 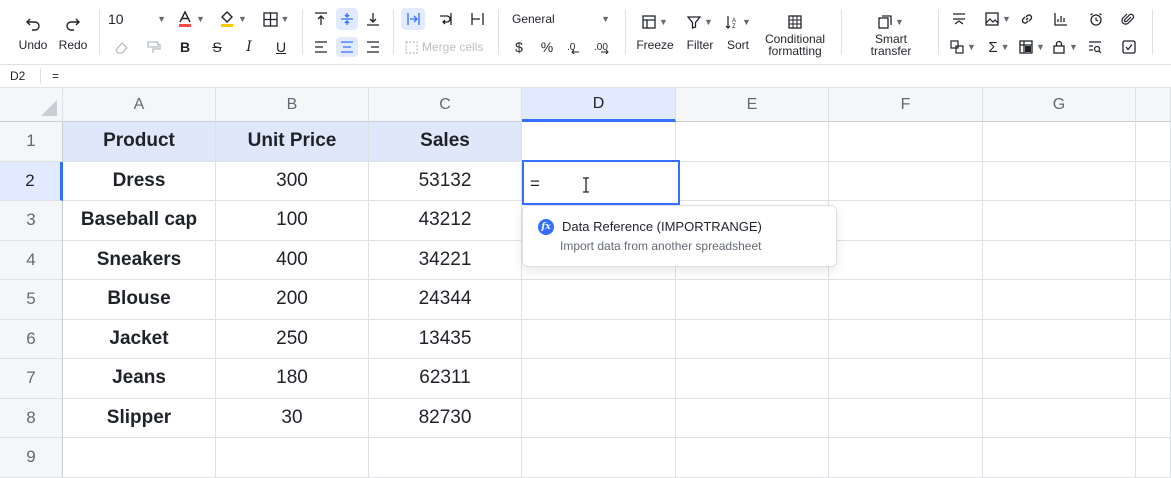 I want to click on fill-color-button: ▼, so click(x=233, y=19).